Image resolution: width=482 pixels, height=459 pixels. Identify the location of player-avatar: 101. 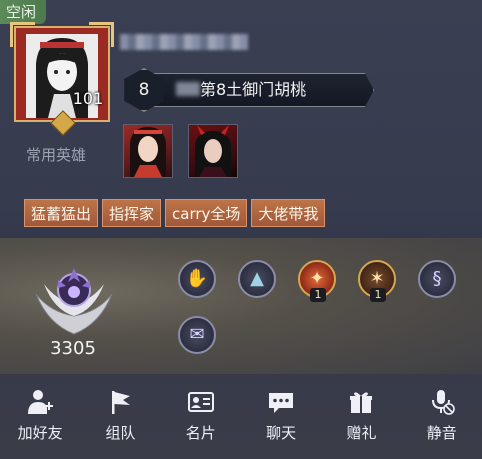
(62, 79).